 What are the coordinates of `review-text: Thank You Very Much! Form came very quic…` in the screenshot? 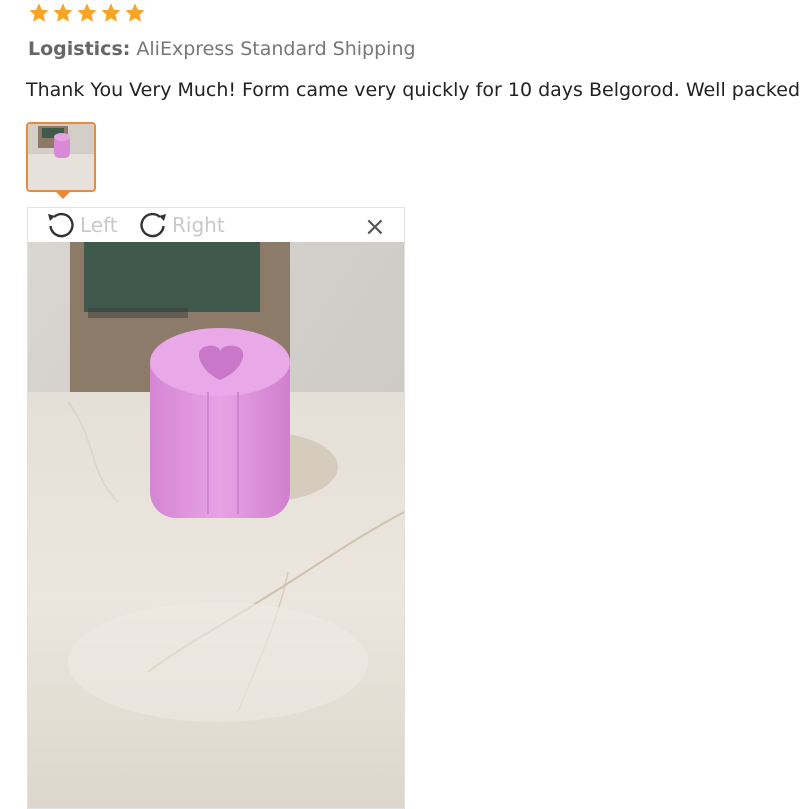 It's located at (413, 90).